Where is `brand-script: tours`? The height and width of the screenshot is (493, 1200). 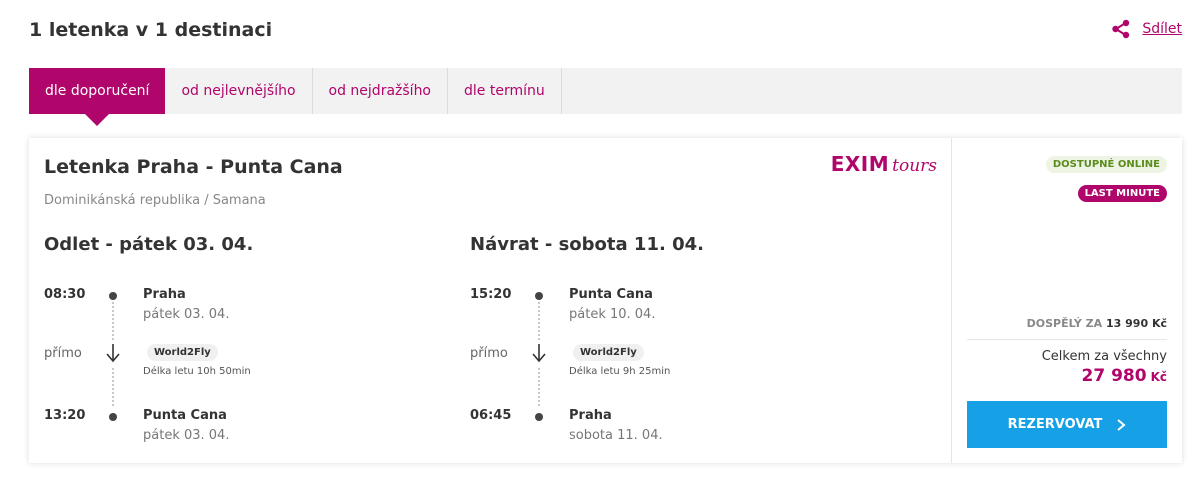
brand-script: tours is located at coordinates (914, 166).